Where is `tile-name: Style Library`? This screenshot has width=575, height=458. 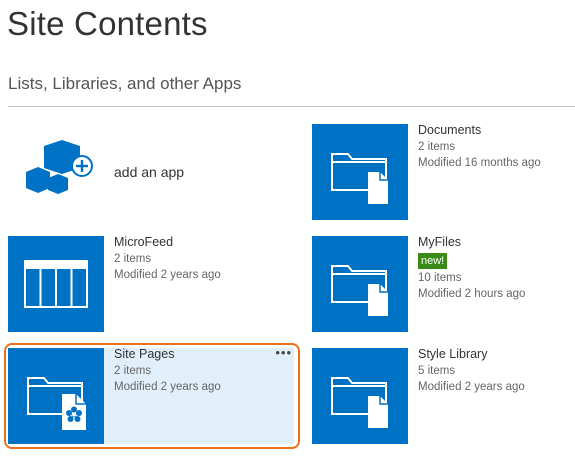 tile-name: Style Library is located at coordinates (496, 354).